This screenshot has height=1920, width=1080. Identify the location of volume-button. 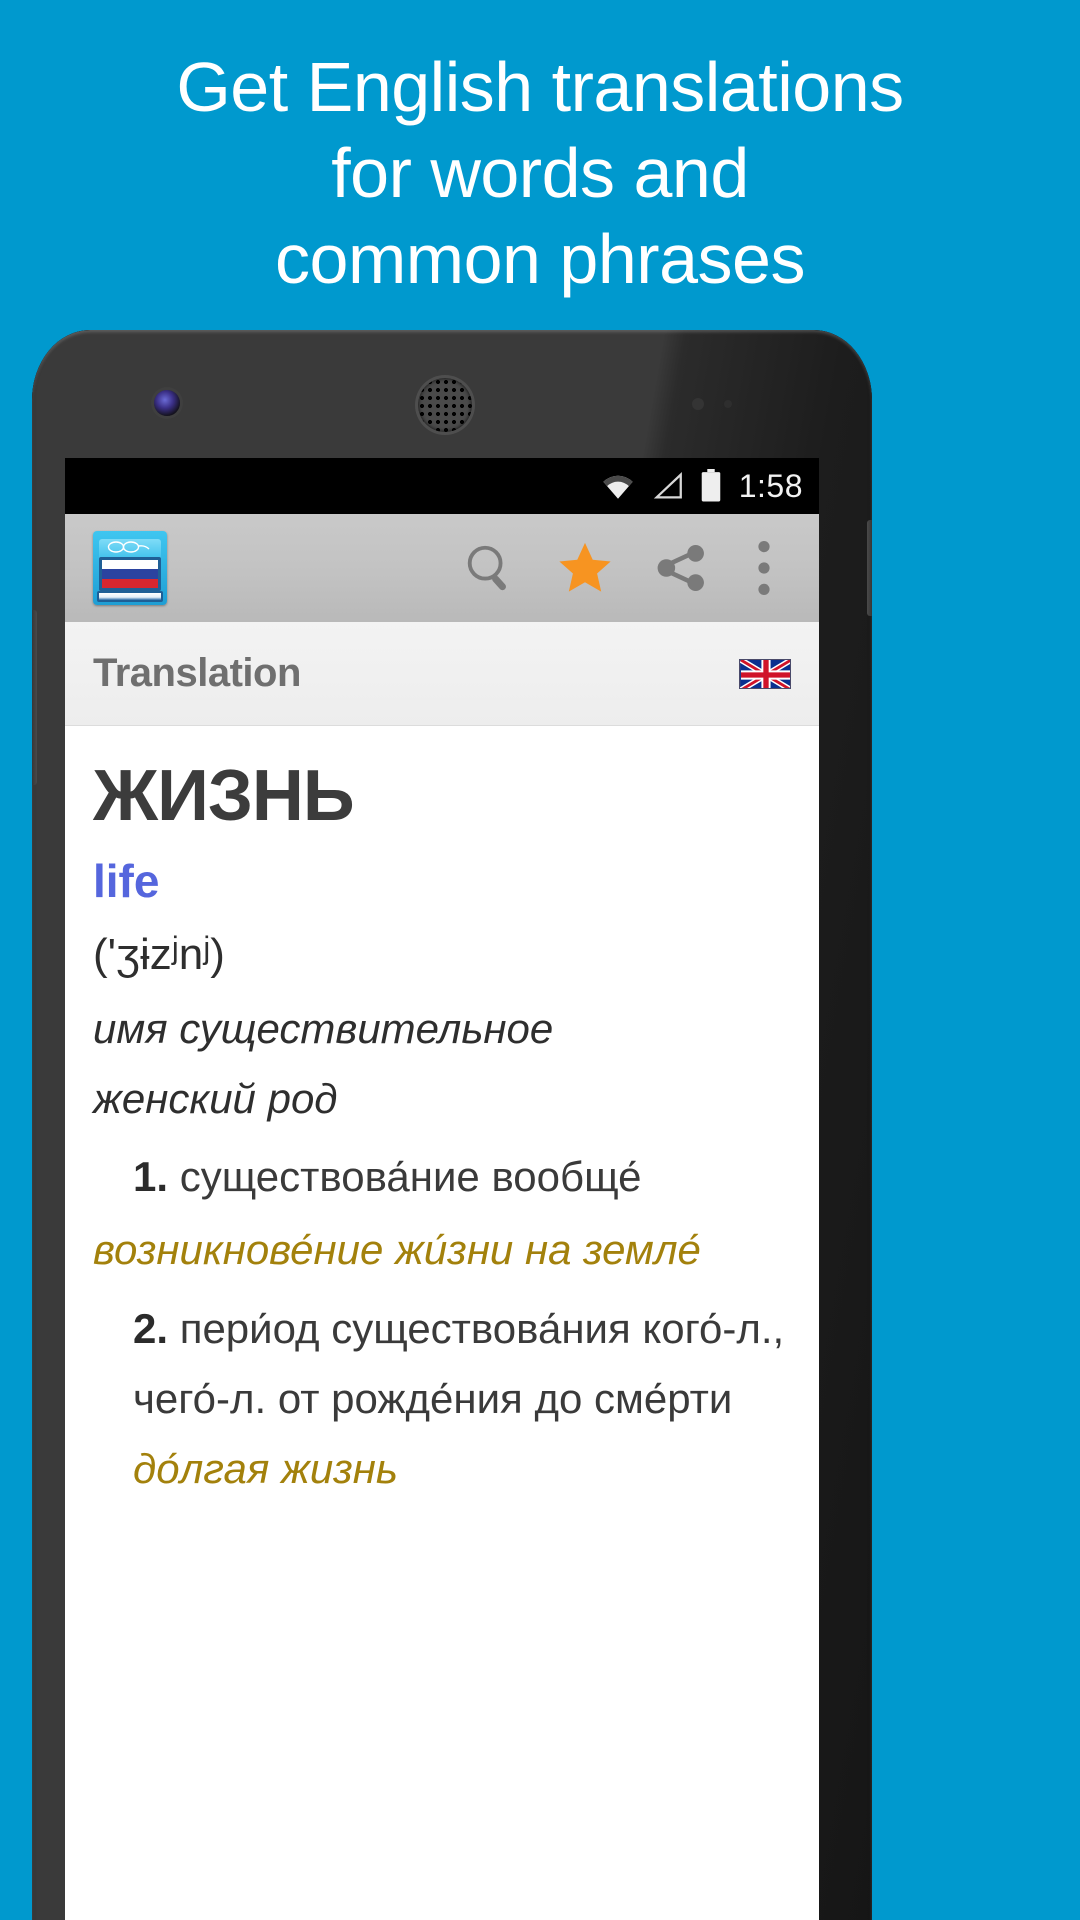
(34, 697).